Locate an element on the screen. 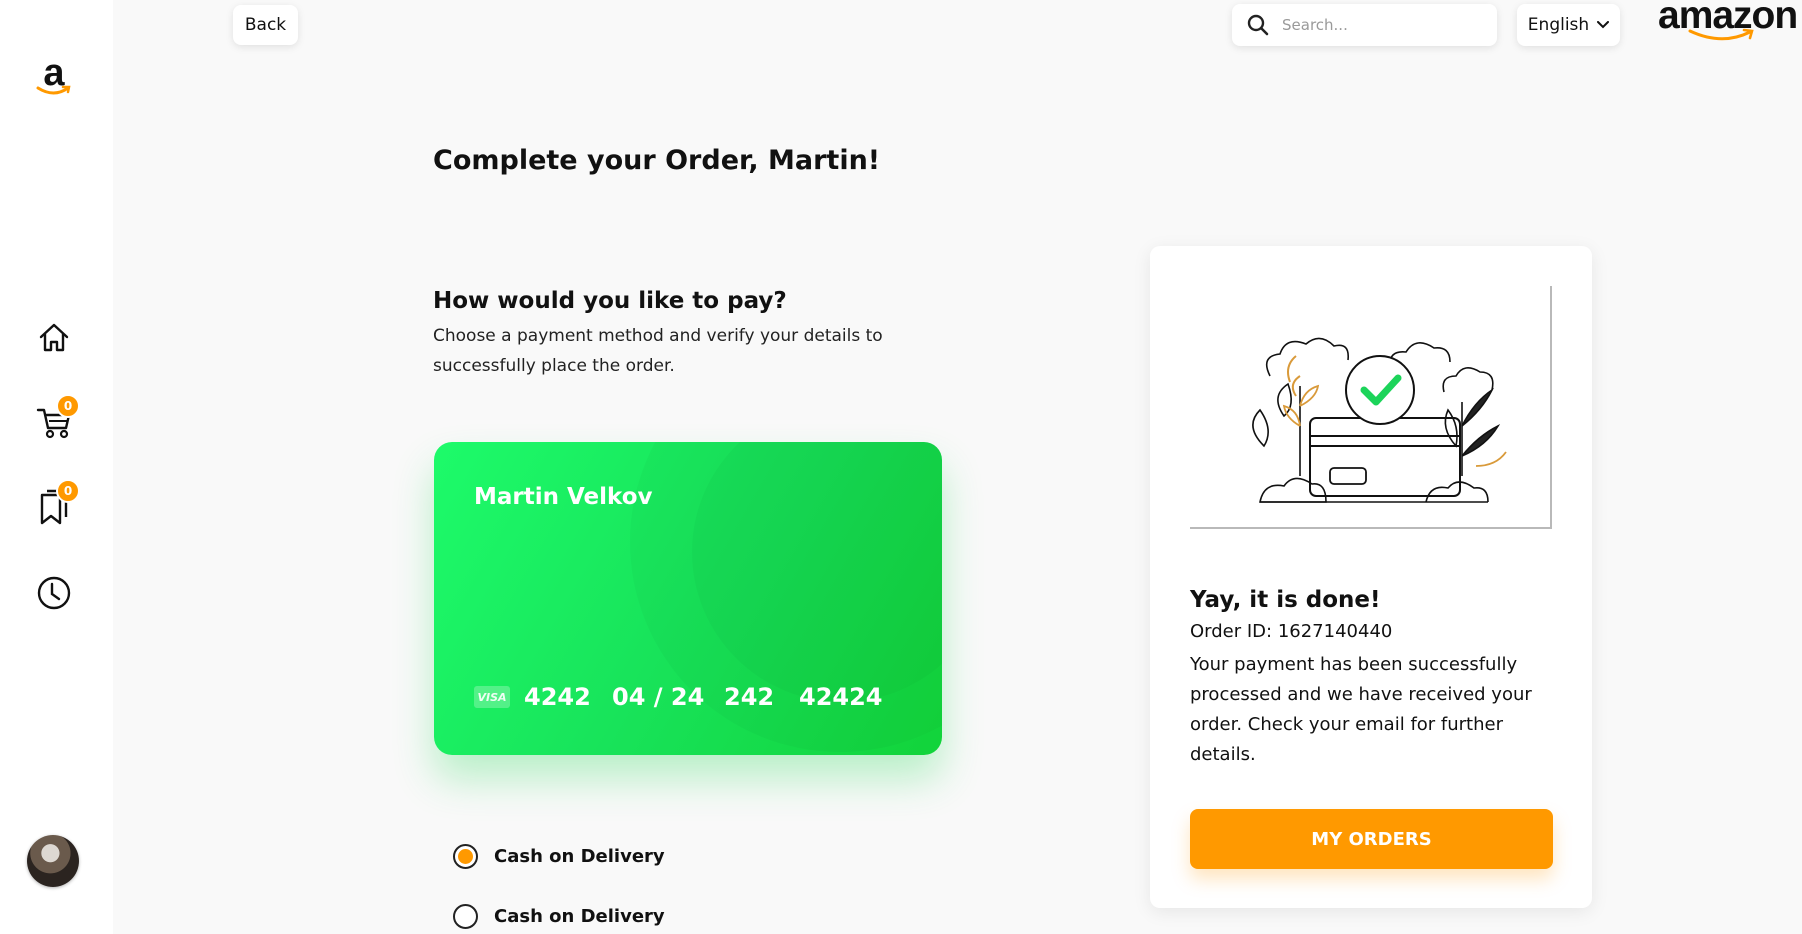 This screenshot has width=1802, height=934. order-id: Order ID: 1627140440 is located at coordinates (1291, 631).